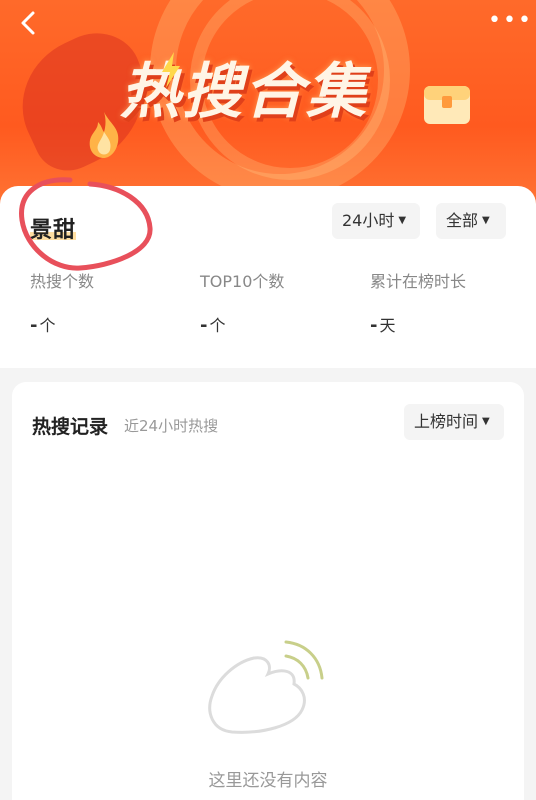 This screenshot has width=536, height=800. I want to click on empty-state-weibo-icon, so click(266, 687).